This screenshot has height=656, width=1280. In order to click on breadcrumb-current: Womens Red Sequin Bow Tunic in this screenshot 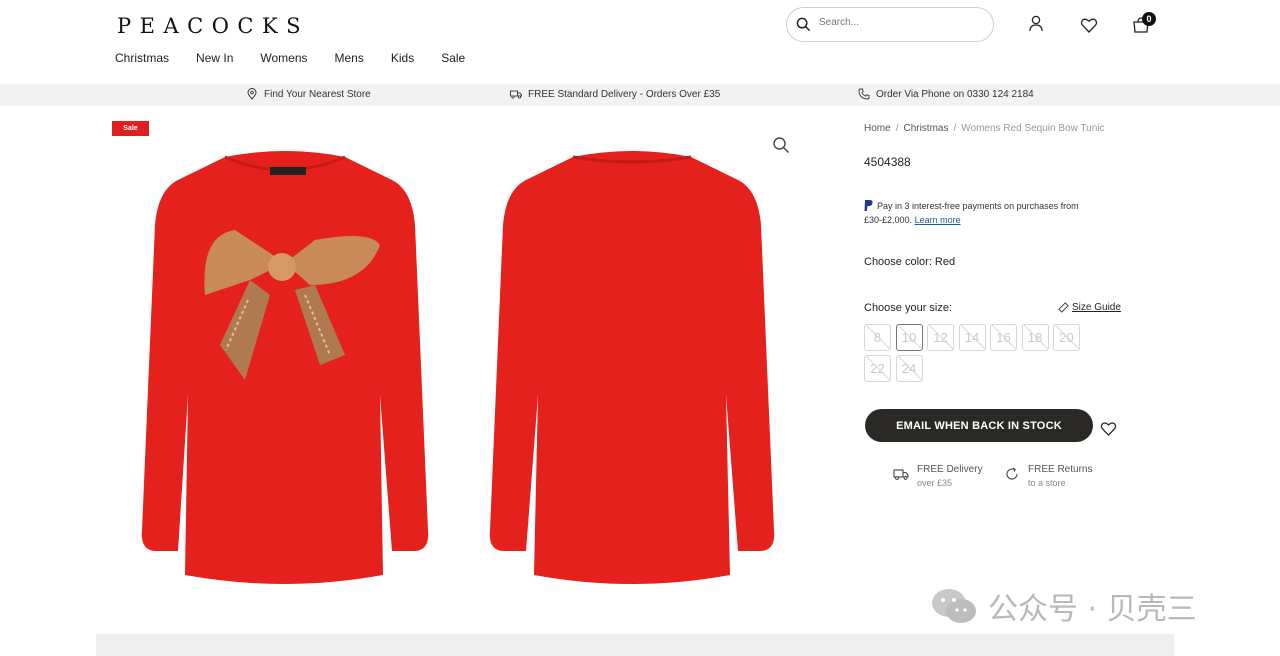, I will do `click(1033, 128)`.